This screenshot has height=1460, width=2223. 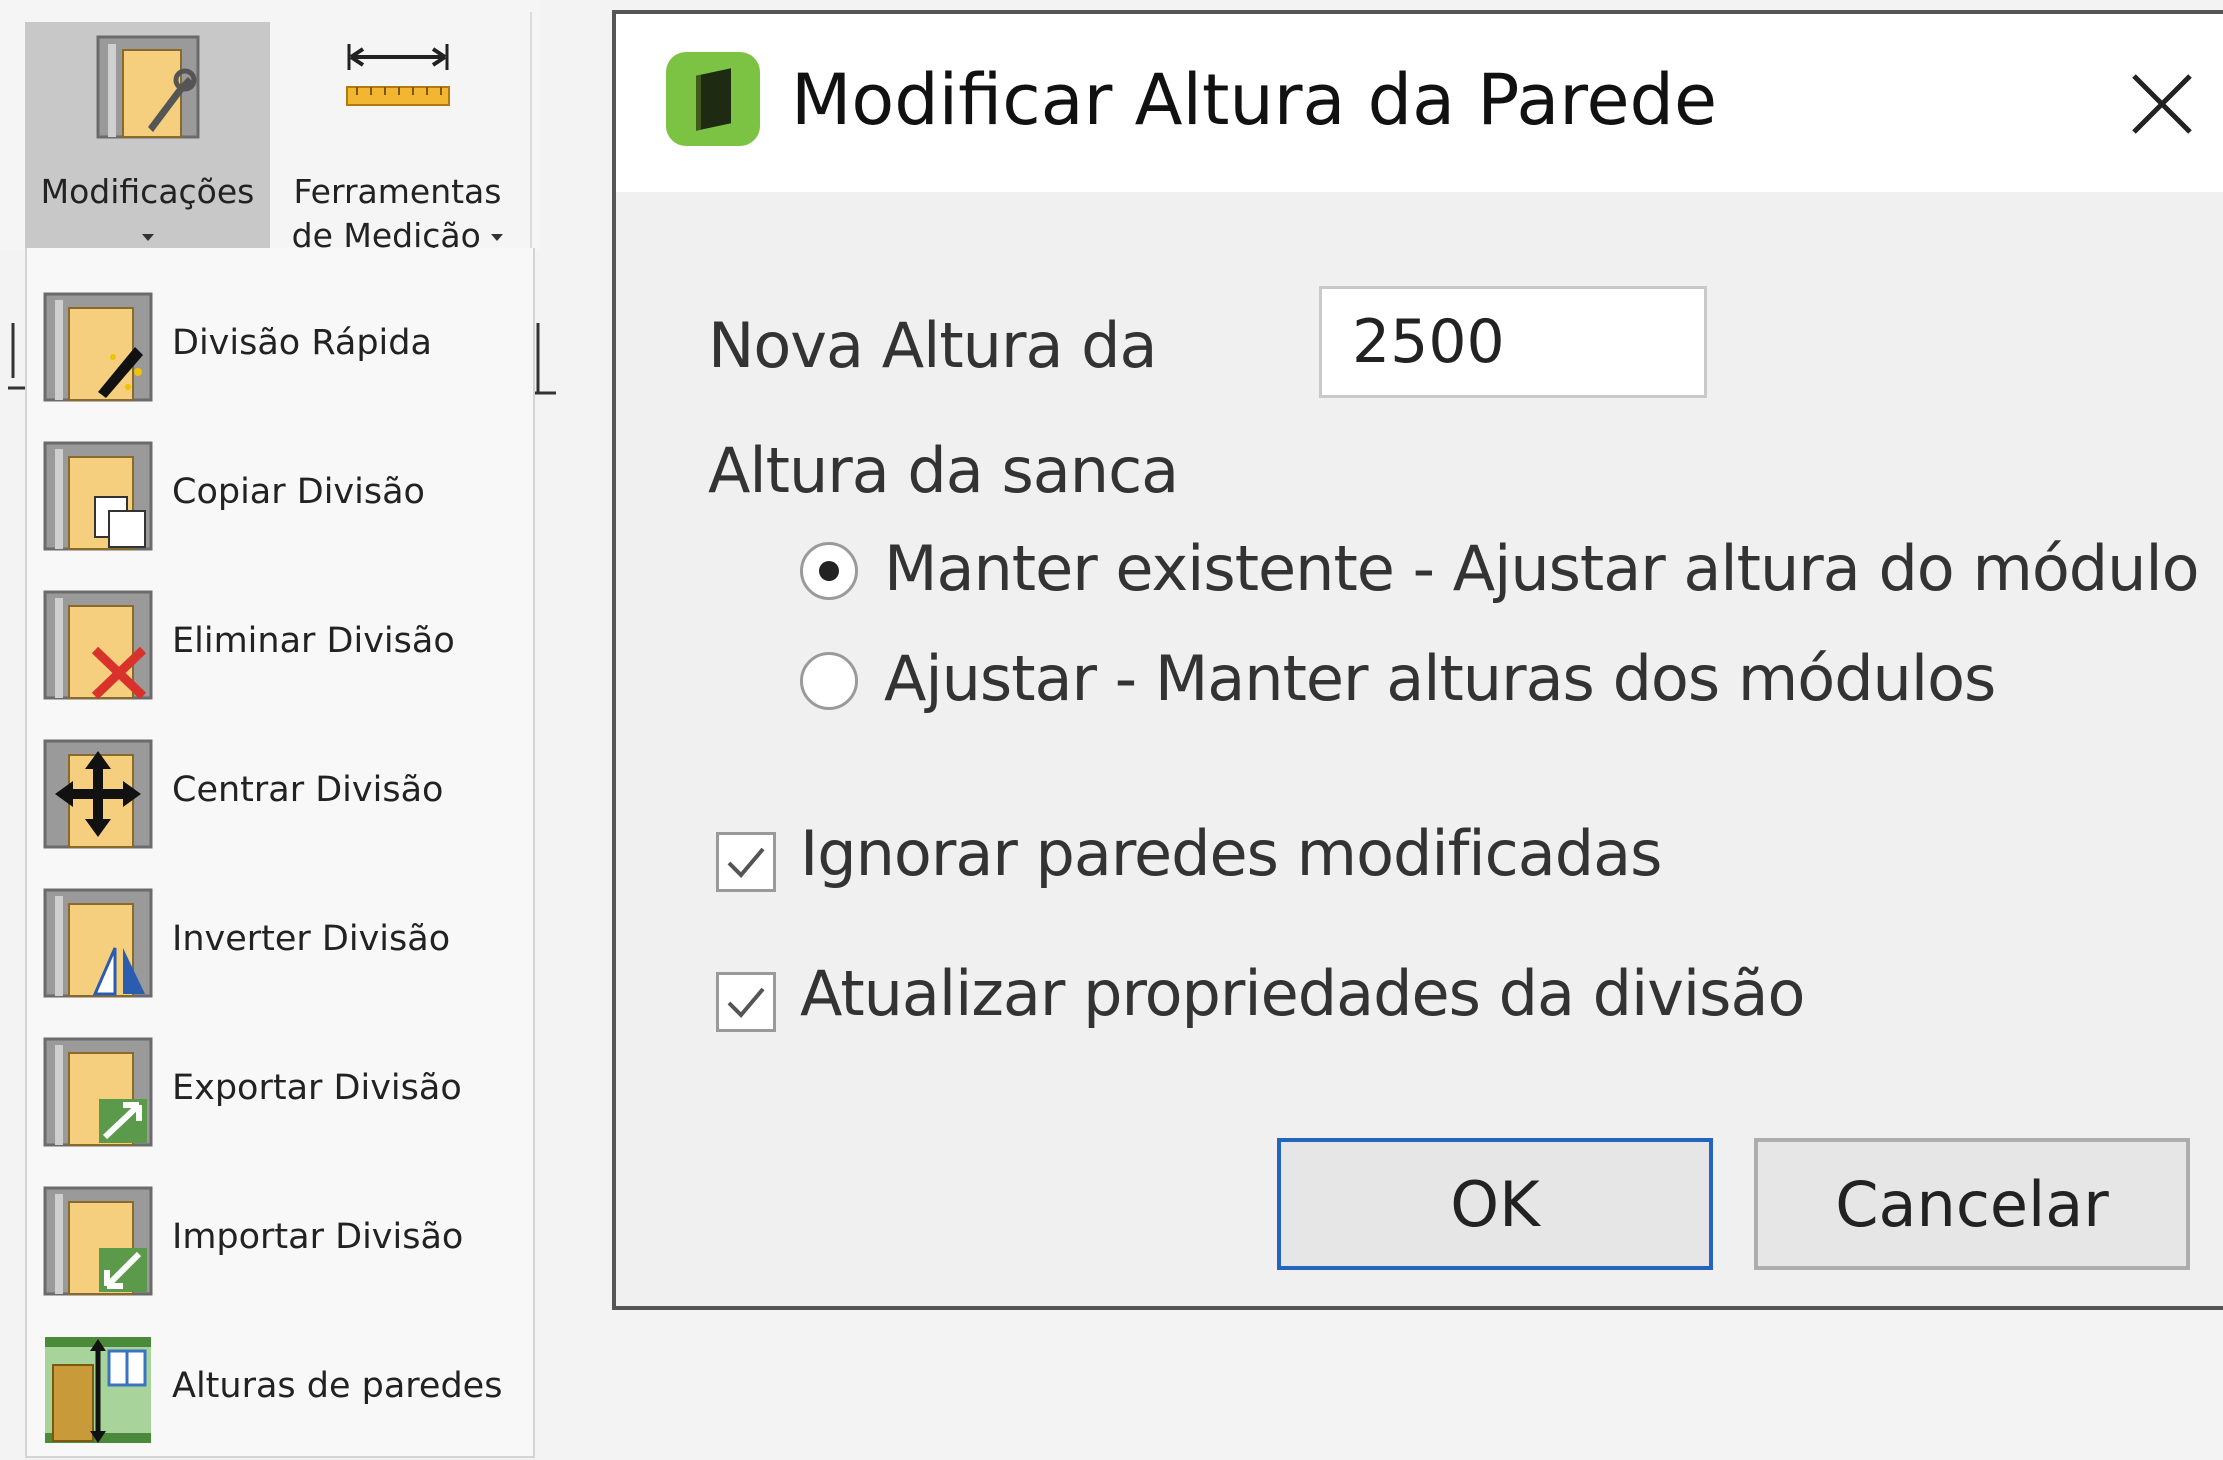 I want to click on radio-ajustar-label: Ajustar - Manter alturas dos módulos, so click(x=1440, y=678).